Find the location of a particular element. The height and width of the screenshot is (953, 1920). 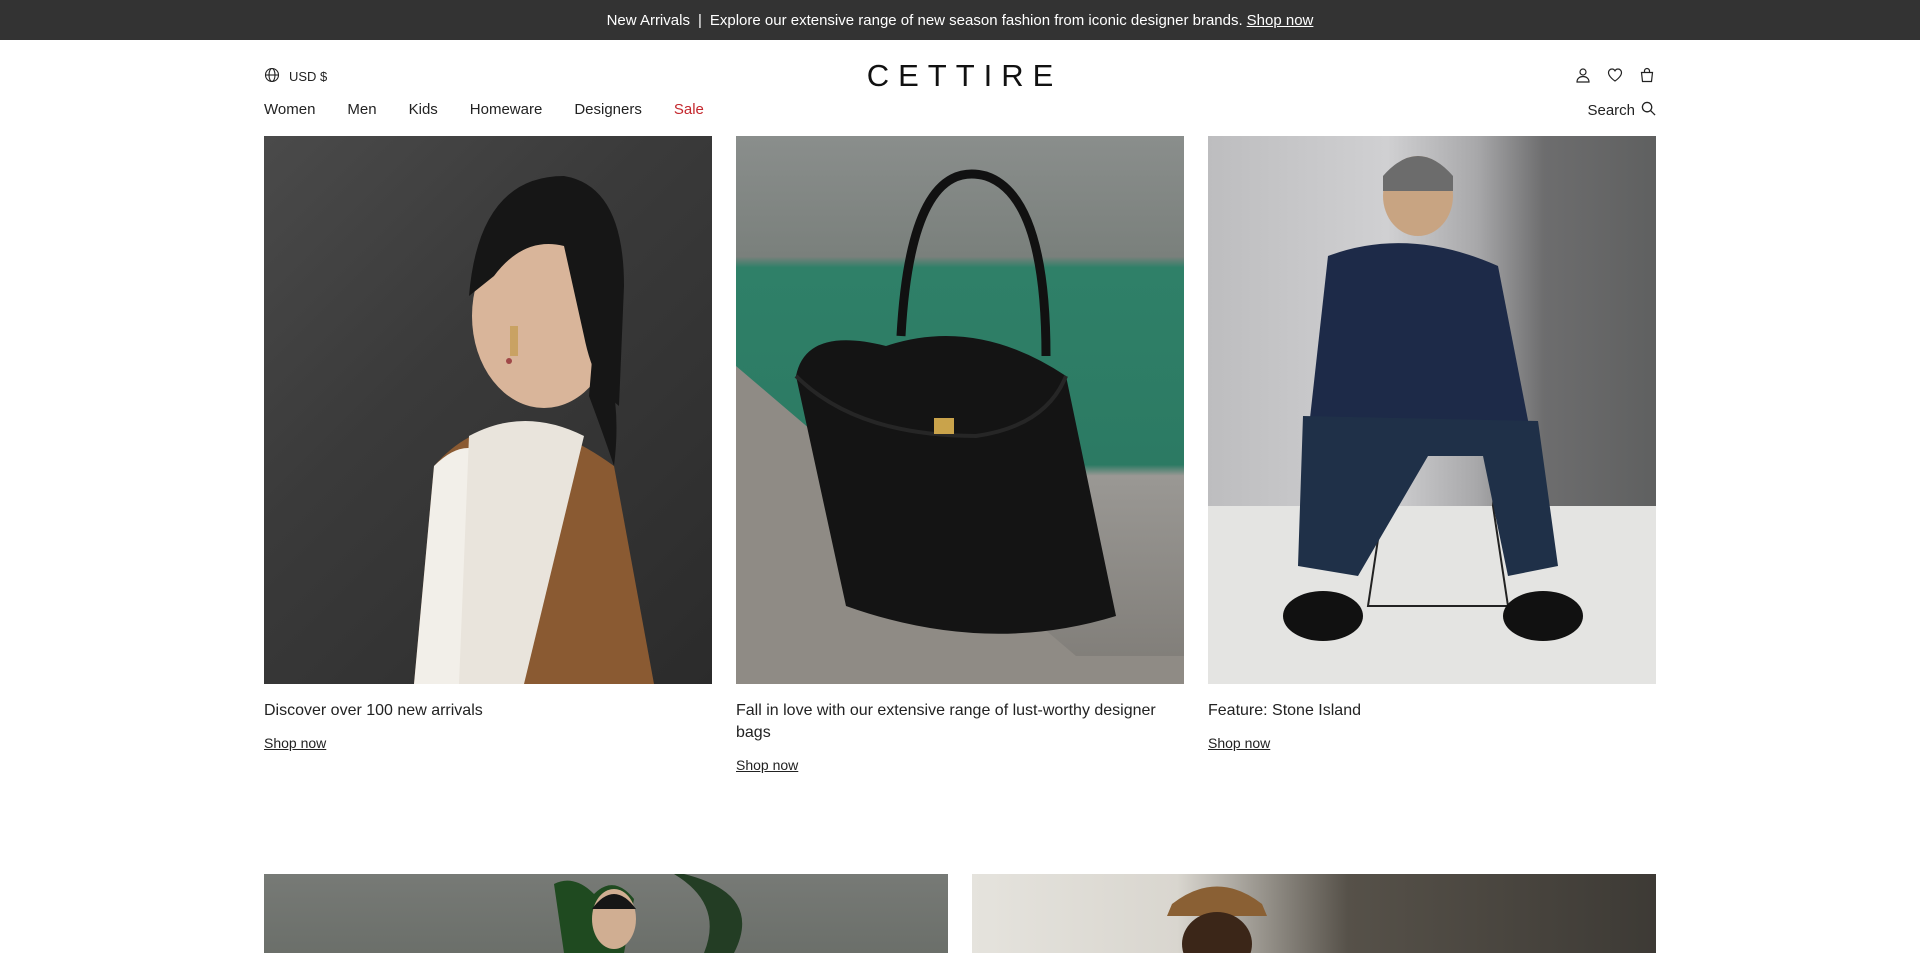

lower-banner-right-image is located at coordinates (1314, 913).